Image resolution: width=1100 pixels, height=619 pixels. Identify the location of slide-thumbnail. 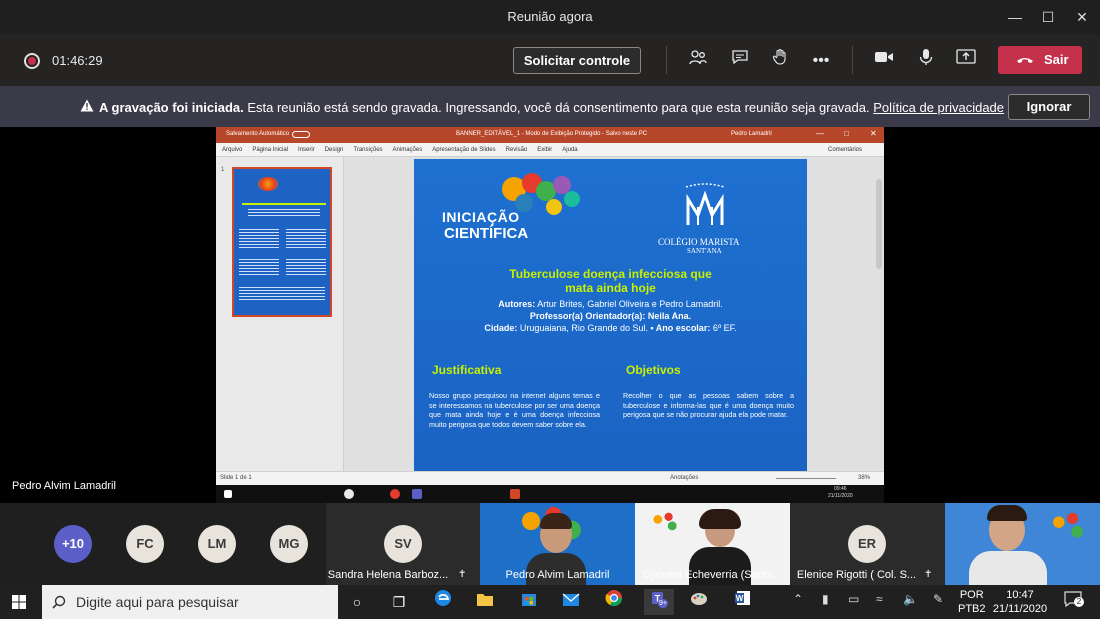
(282, 242).